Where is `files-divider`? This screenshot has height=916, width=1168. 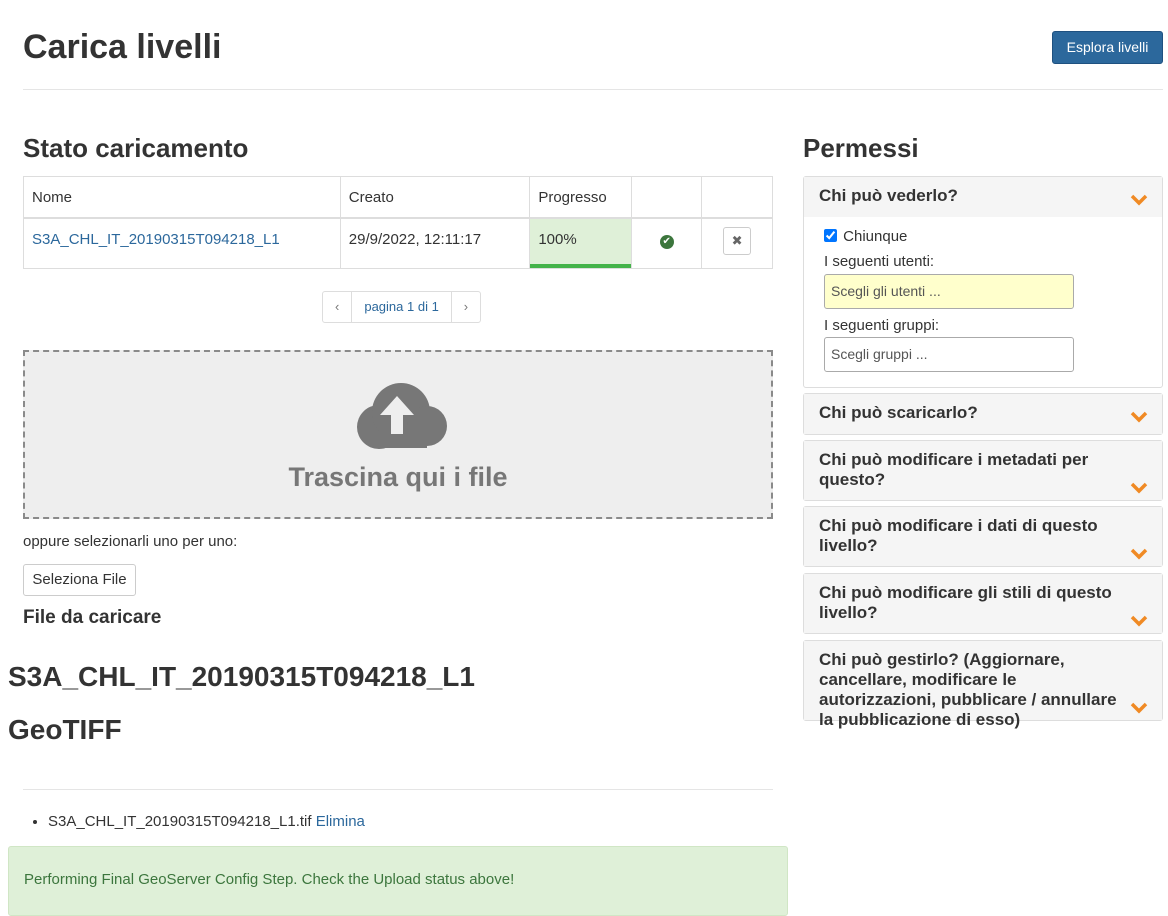 files-divider is located at coordinates (398, 789).